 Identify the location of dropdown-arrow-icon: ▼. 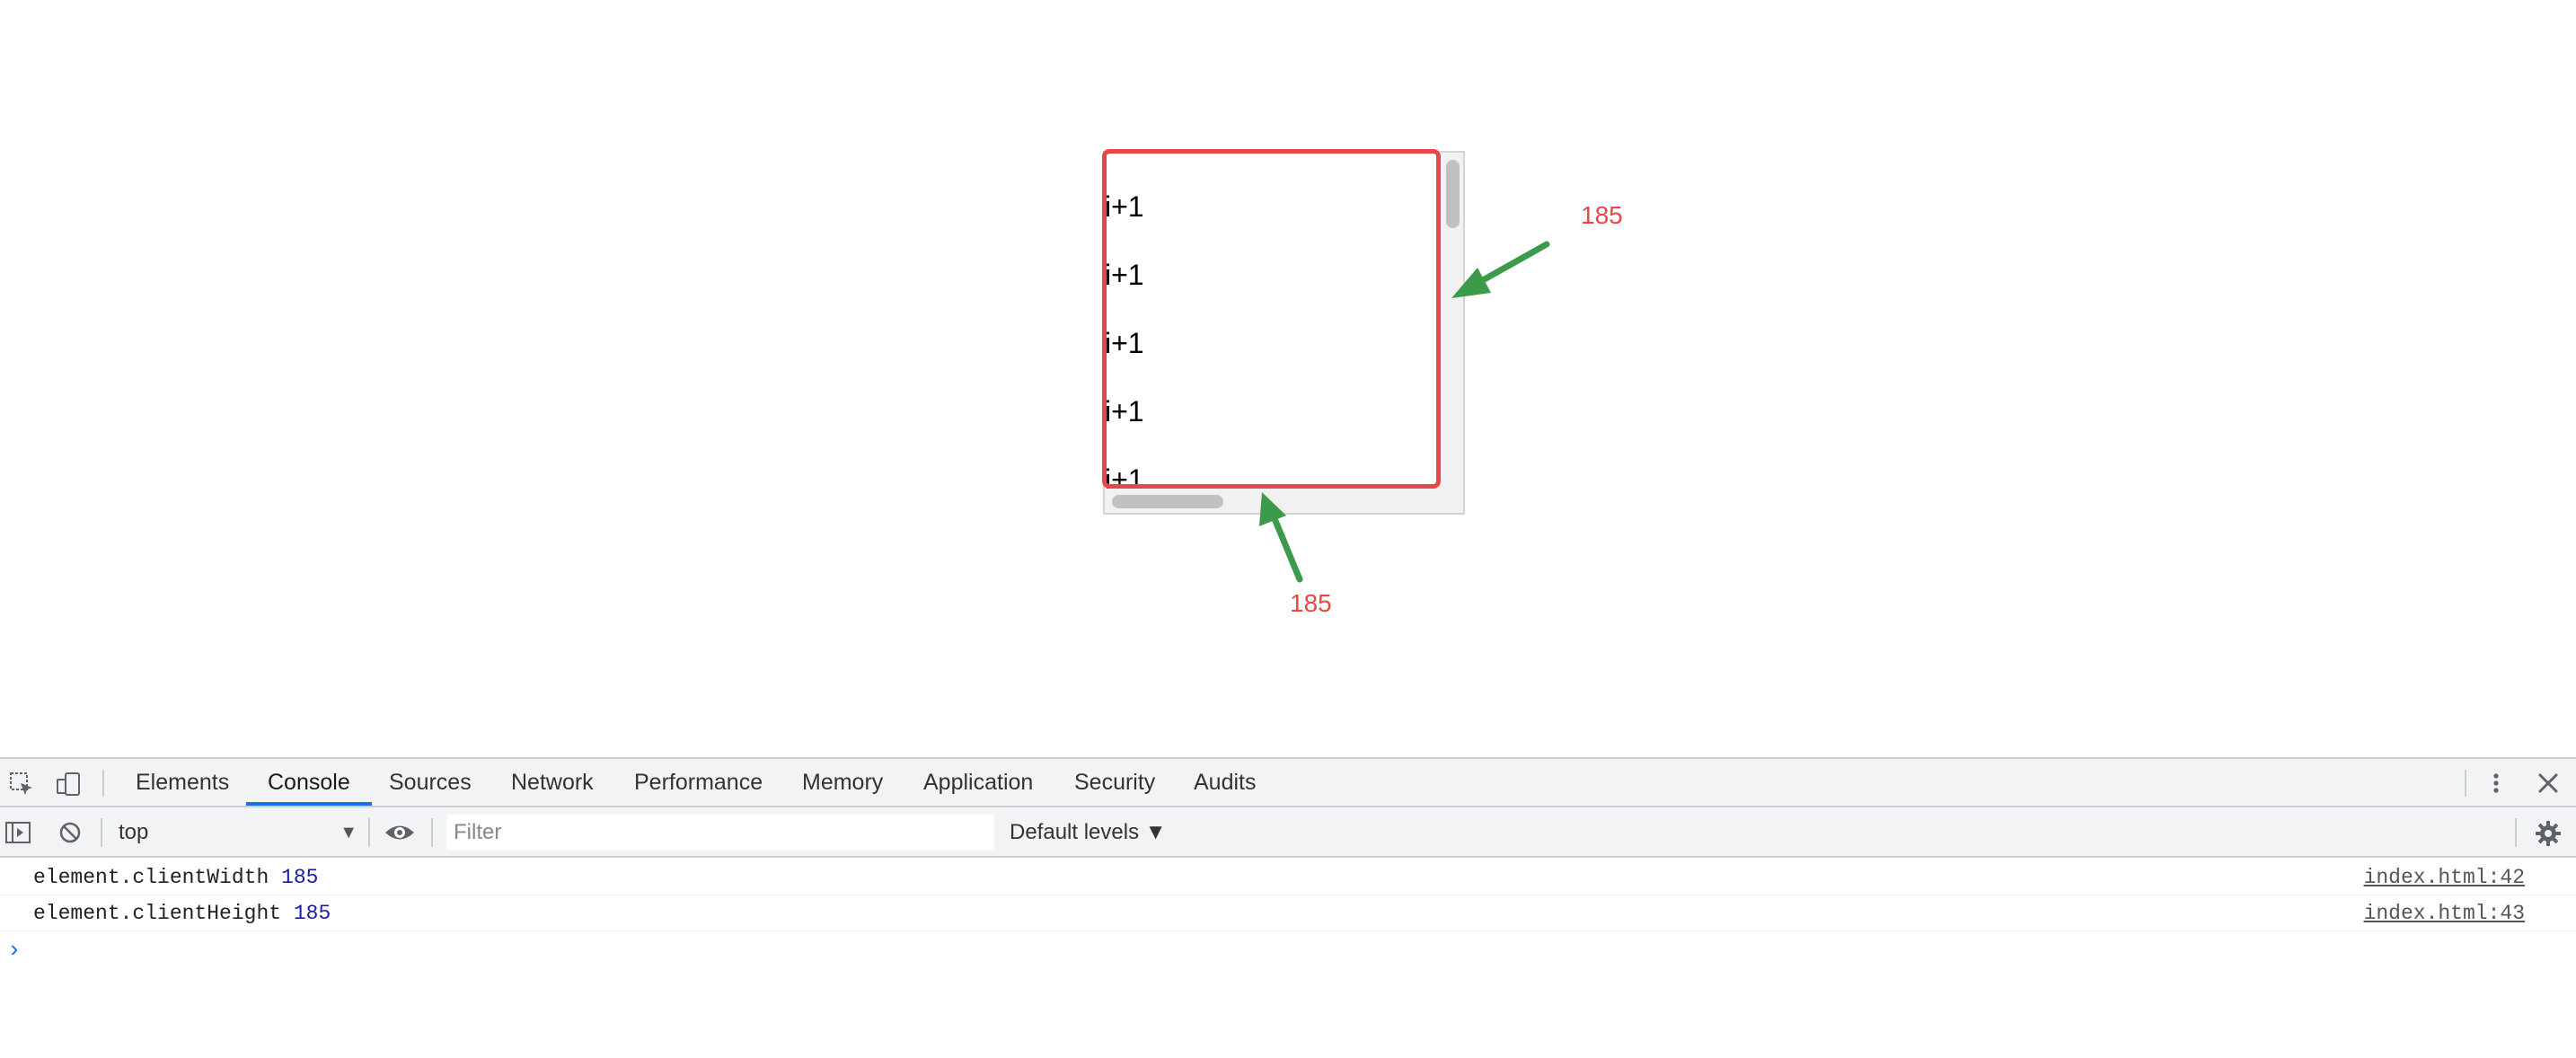
(348, 833).